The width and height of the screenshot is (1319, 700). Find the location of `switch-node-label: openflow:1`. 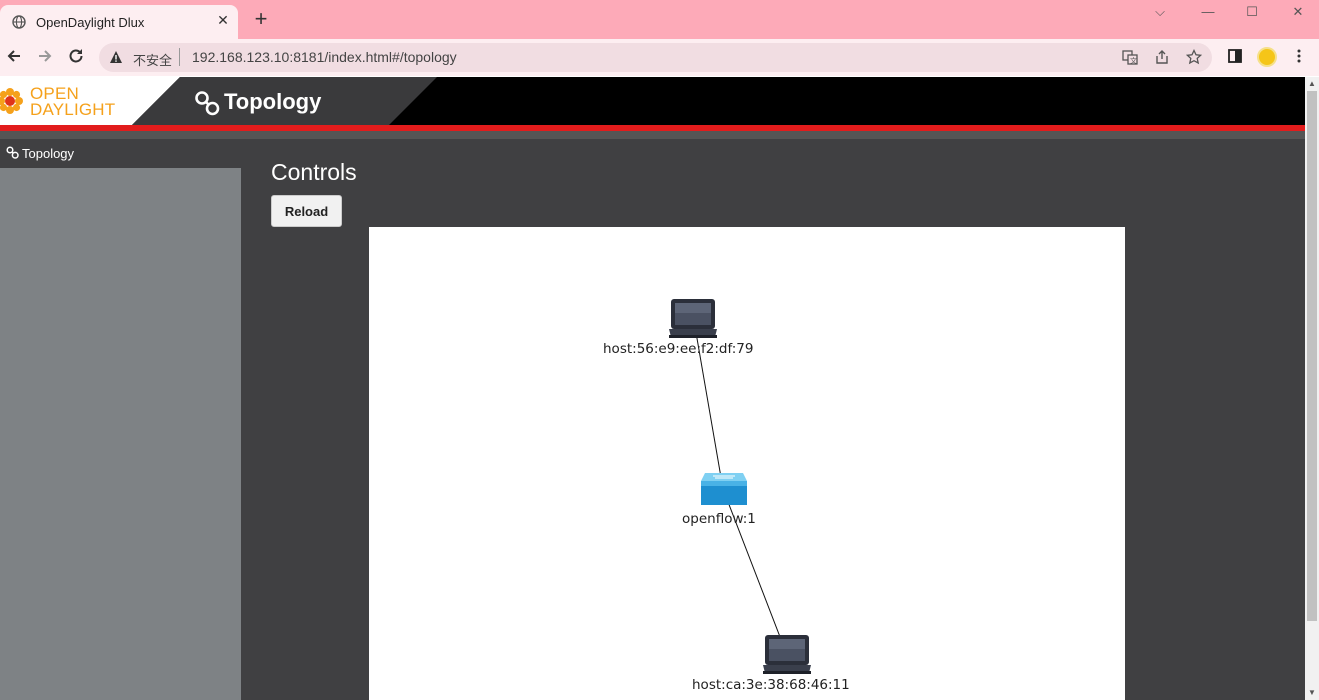

switch-node-label: openflow:1 is located at coordinates (719, 519).